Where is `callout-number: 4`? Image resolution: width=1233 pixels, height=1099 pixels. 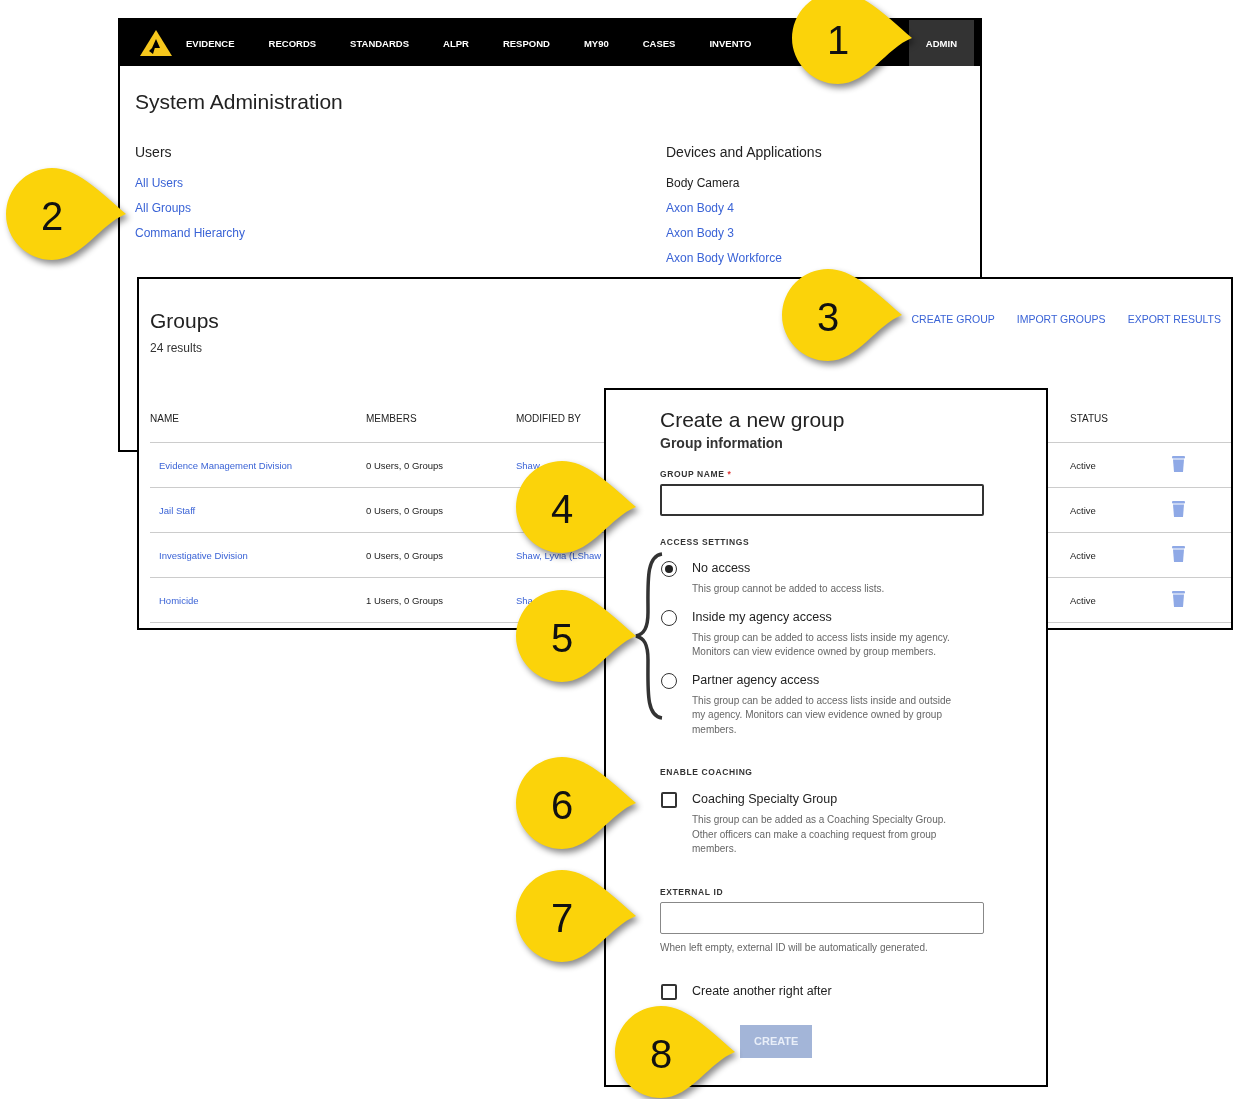
callout-number: 4 is located at coordinates (562, 509).